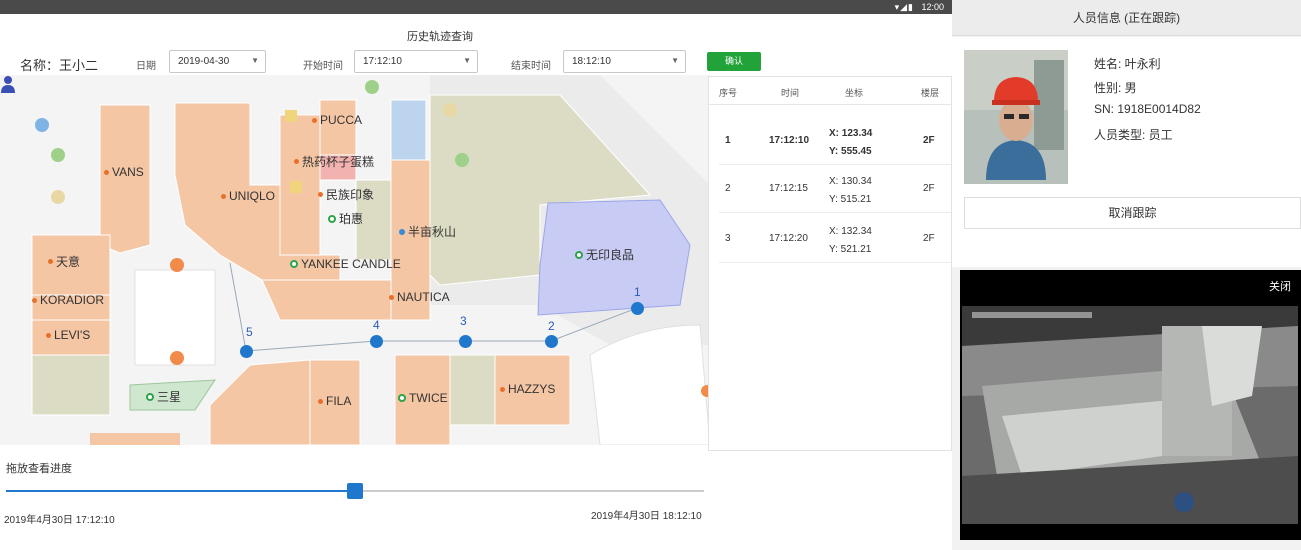  What do you see at coordinates (382, 61) in the screenshot?
I see `start-time-value: 17:12:10` at bounding box center [382, 61].